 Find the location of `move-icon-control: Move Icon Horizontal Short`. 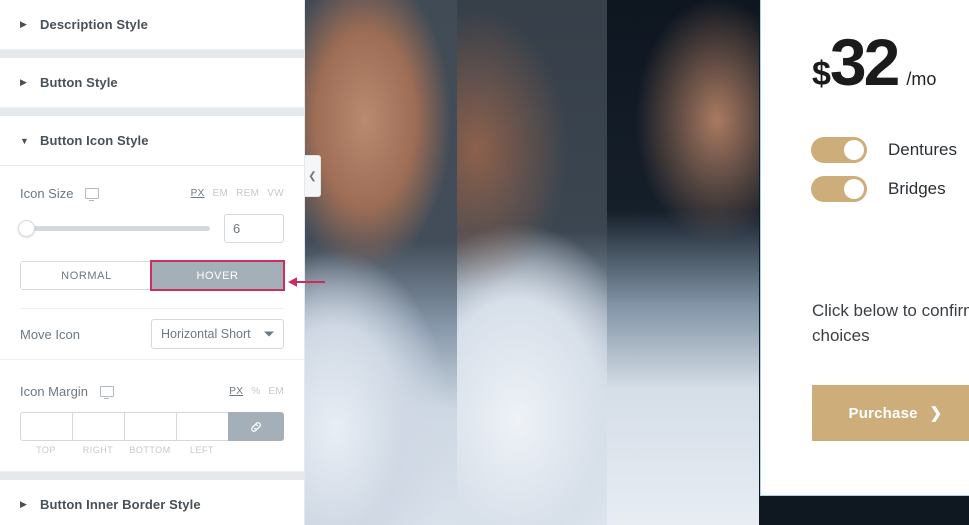

move-icon-control: Move Icon Horizontal Short is located at coordinates (152, 334).